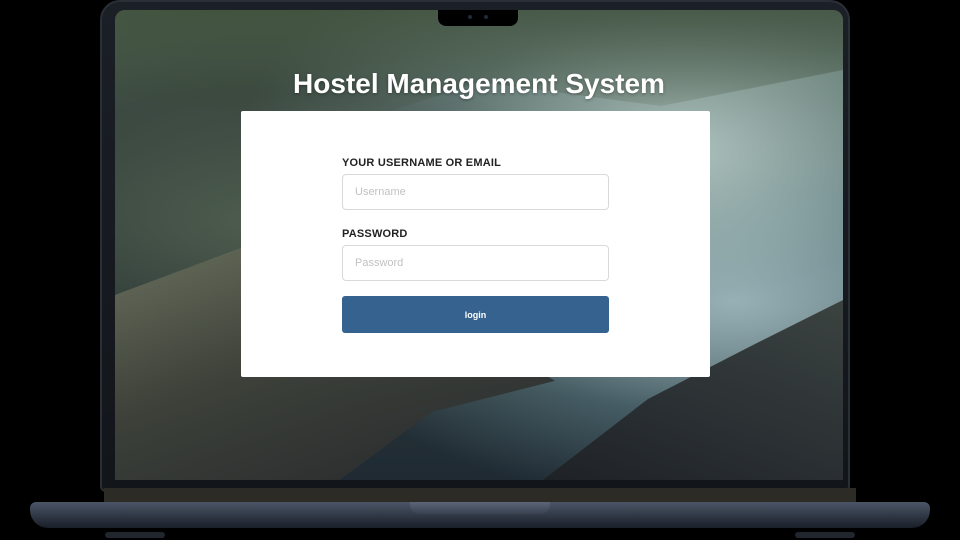 This screenshot has width=960, height=540. What do you see at coordinates (475, 263) in the screenshot?
I see `password-input` at bounding box center [475, 263].